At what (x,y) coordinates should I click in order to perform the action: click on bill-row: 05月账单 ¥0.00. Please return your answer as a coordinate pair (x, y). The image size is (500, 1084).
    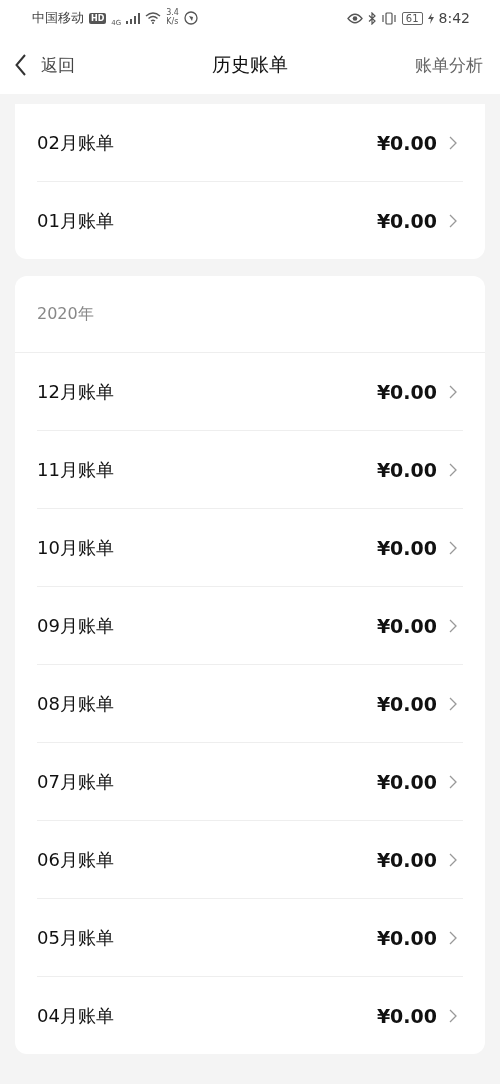
    Looking at the image, I should click on (250, 938).